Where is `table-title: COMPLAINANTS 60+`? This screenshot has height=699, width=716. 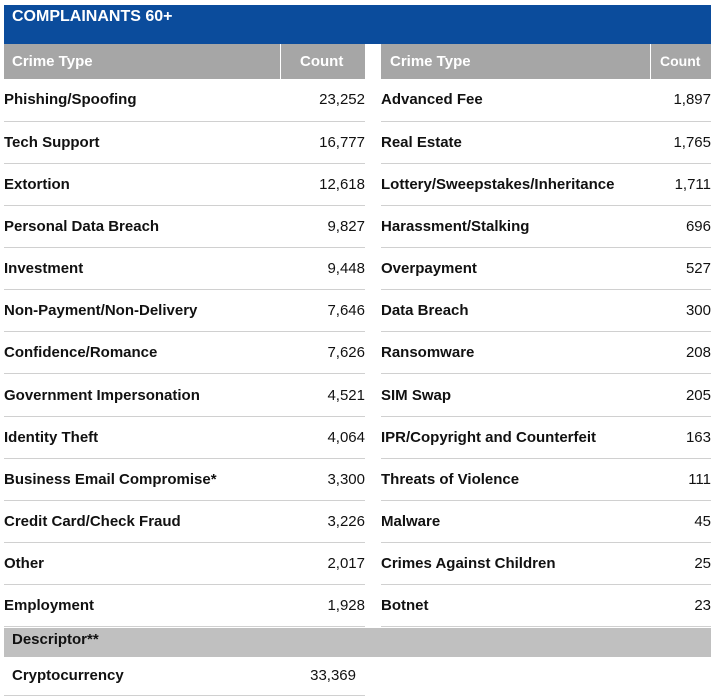
table-title: COMPLAINANTS 60+ is located at coordinates (357, 24).